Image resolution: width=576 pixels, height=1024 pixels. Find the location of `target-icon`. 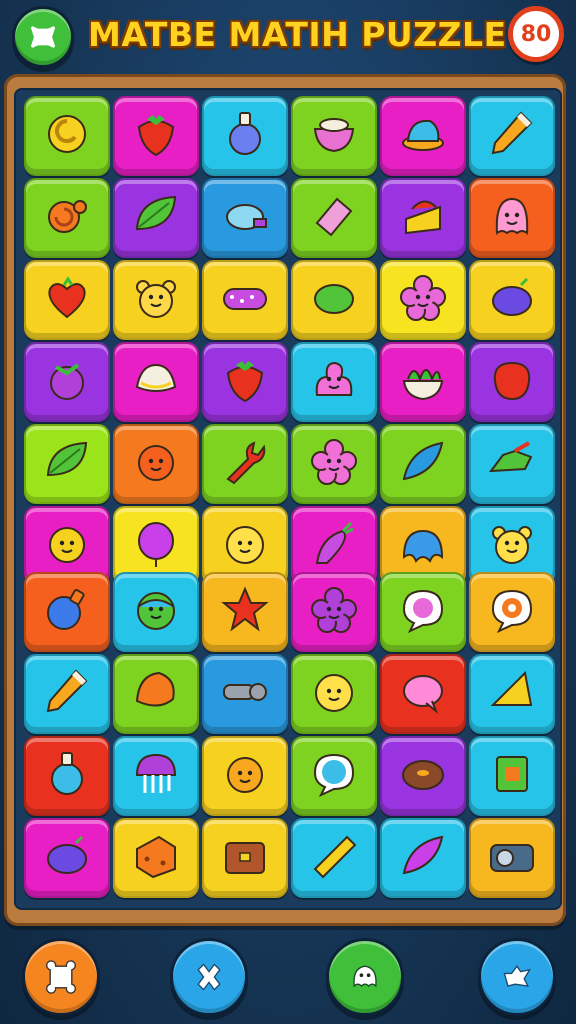

target-icon is located at coordinates (512, 612).